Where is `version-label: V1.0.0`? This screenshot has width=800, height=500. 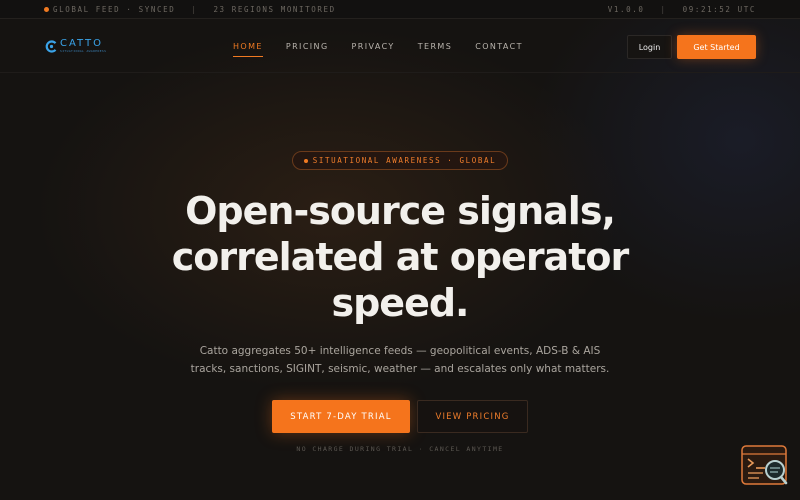
version-label: V1.0.0 is located at coordinates (626, 9).